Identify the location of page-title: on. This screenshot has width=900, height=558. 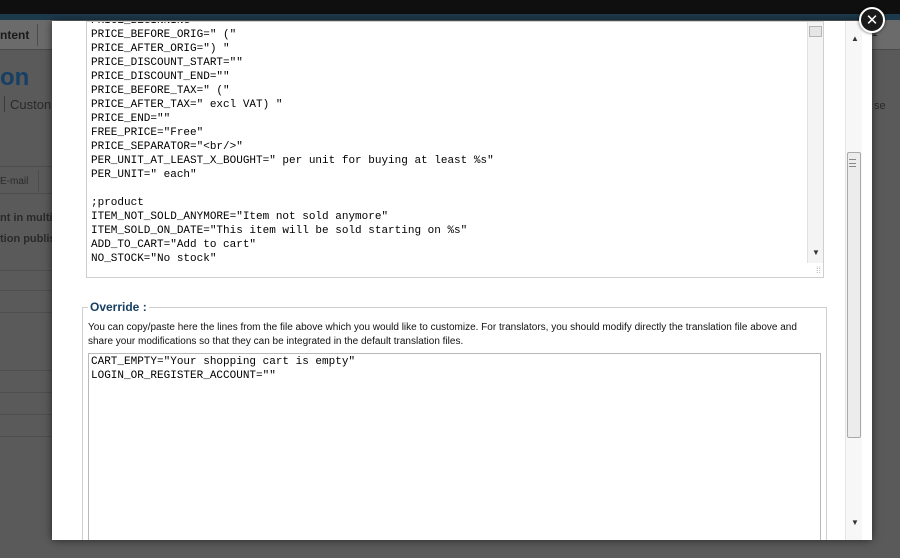
(15, 77).